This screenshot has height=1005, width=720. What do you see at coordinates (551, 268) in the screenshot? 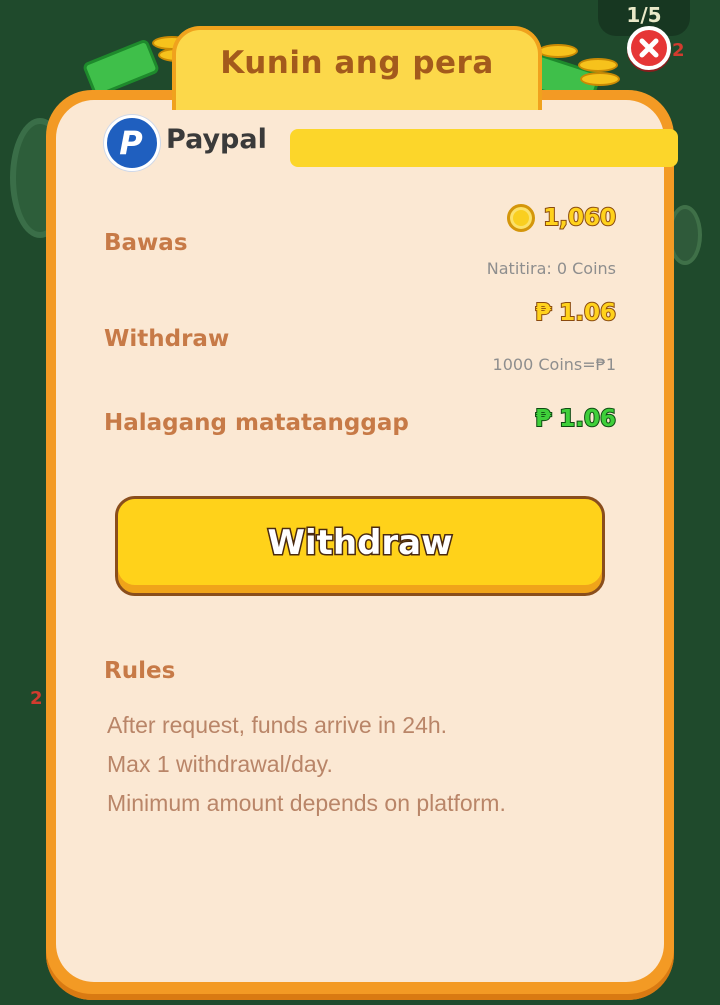
I see `remaining-coins-note: Natitira: 0 Coins` at bounding box center [551, 268].